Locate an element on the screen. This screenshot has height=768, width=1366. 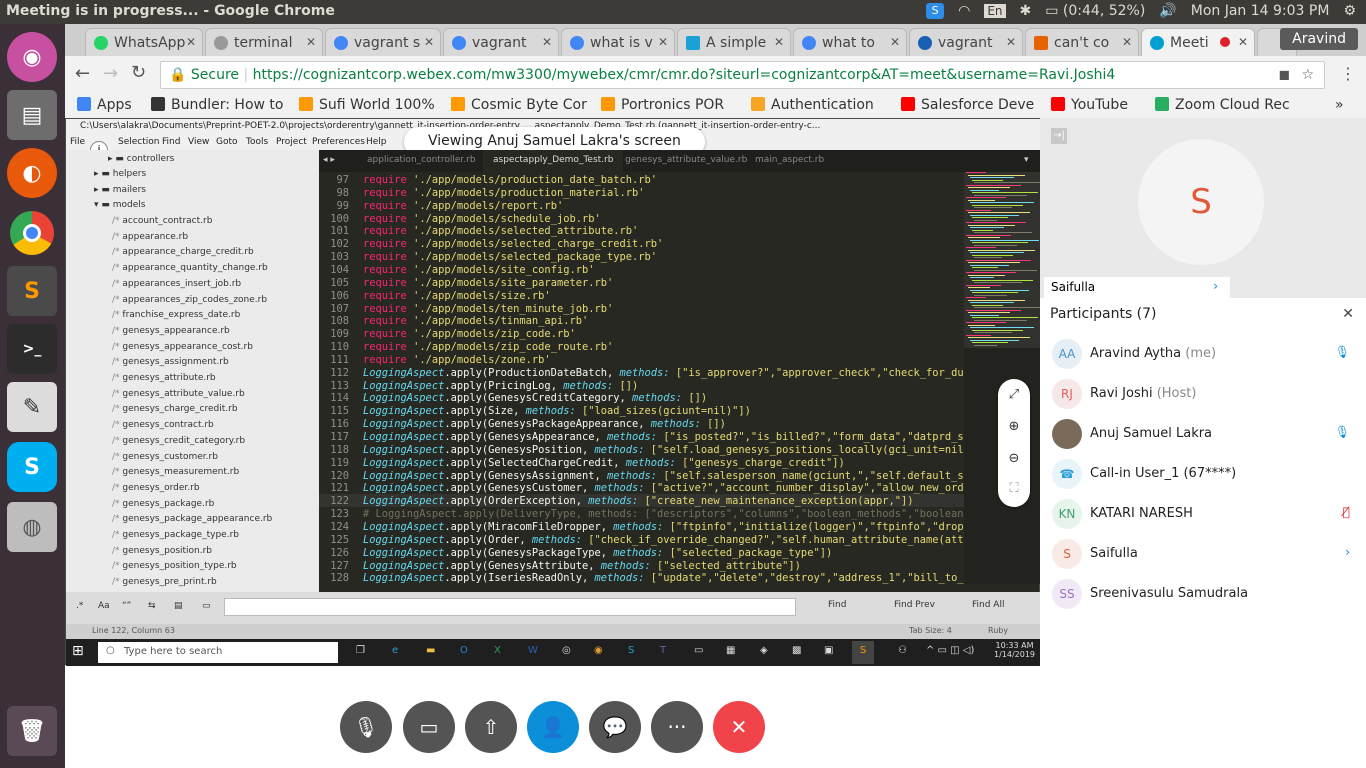
browser-tab: terminal ✕ is located at coordinates (264, 42).